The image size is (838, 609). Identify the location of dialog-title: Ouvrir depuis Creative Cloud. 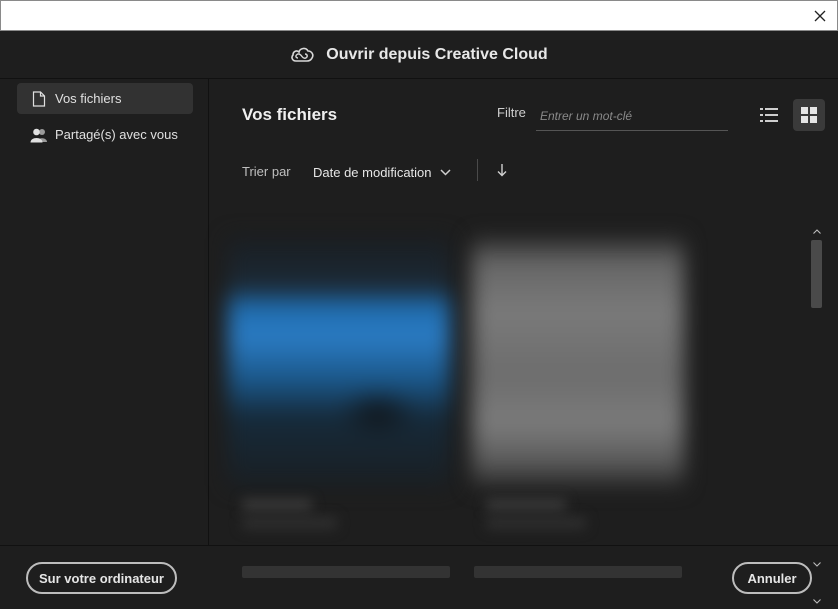
(437, 54).